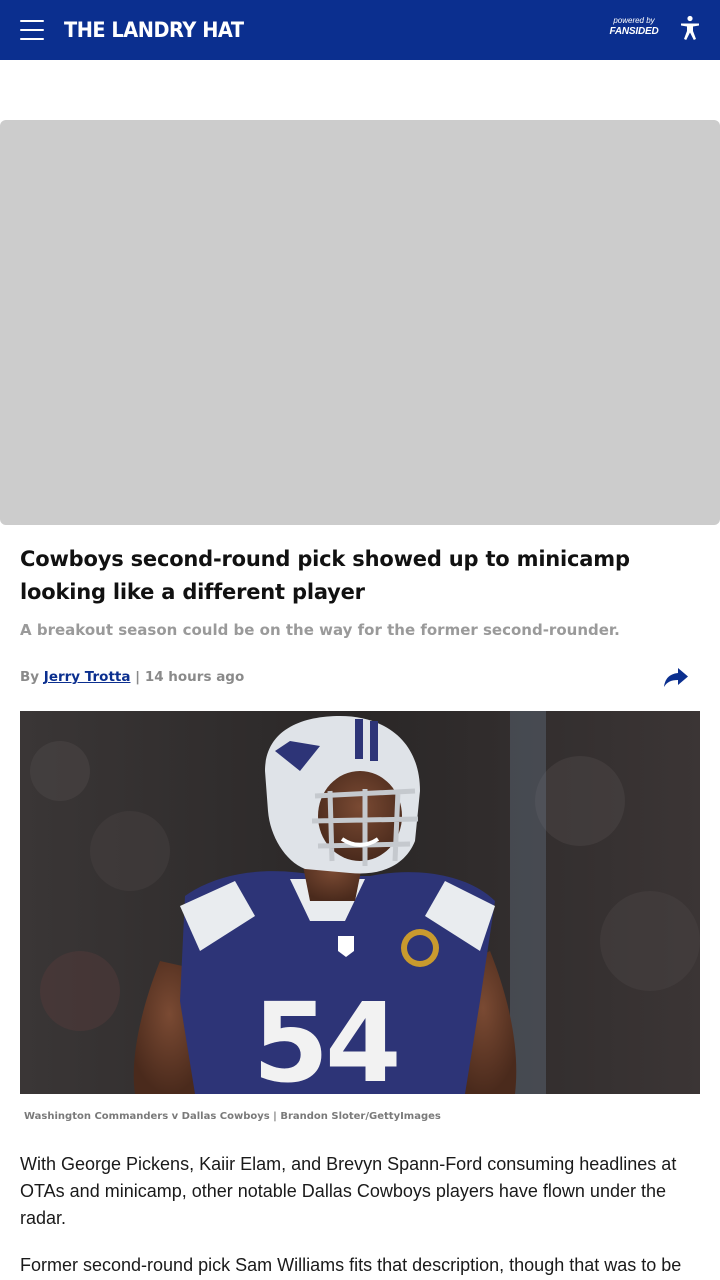 This screenshot has width=720, height=1280. What do you see at coordinates (676, 677) in the screenshot?
I see `share-arrow-icon` at bounding box center [676, 677].